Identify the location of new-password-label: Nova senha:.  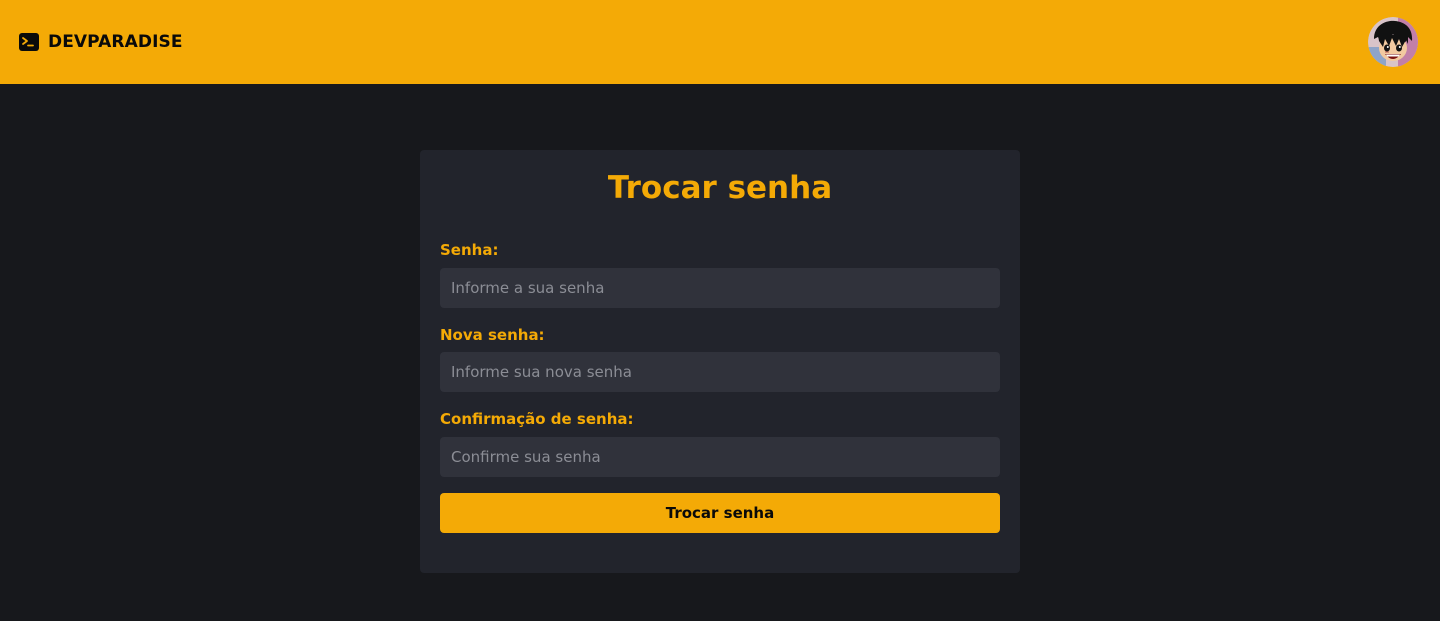
(492, 335).